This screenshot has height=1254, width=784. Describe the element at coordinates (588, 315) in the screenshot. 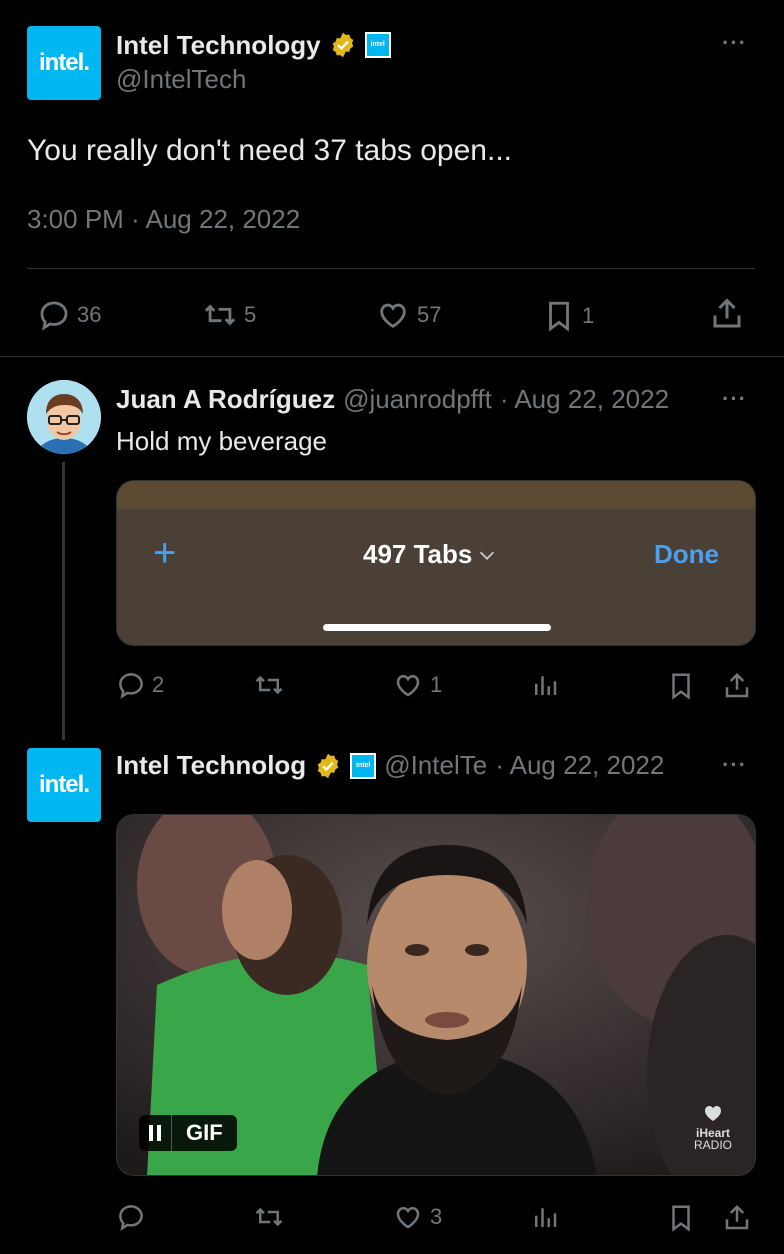

I see `bookmark-count: 1` at that location.